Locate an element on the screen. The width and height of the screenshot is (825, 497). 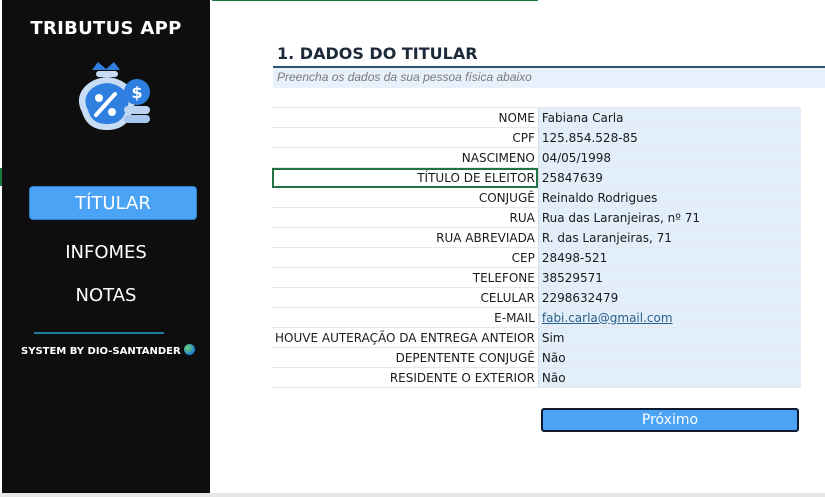
form-row-celular: CELULAR 2298632479 is located at coordinates (537, 297).